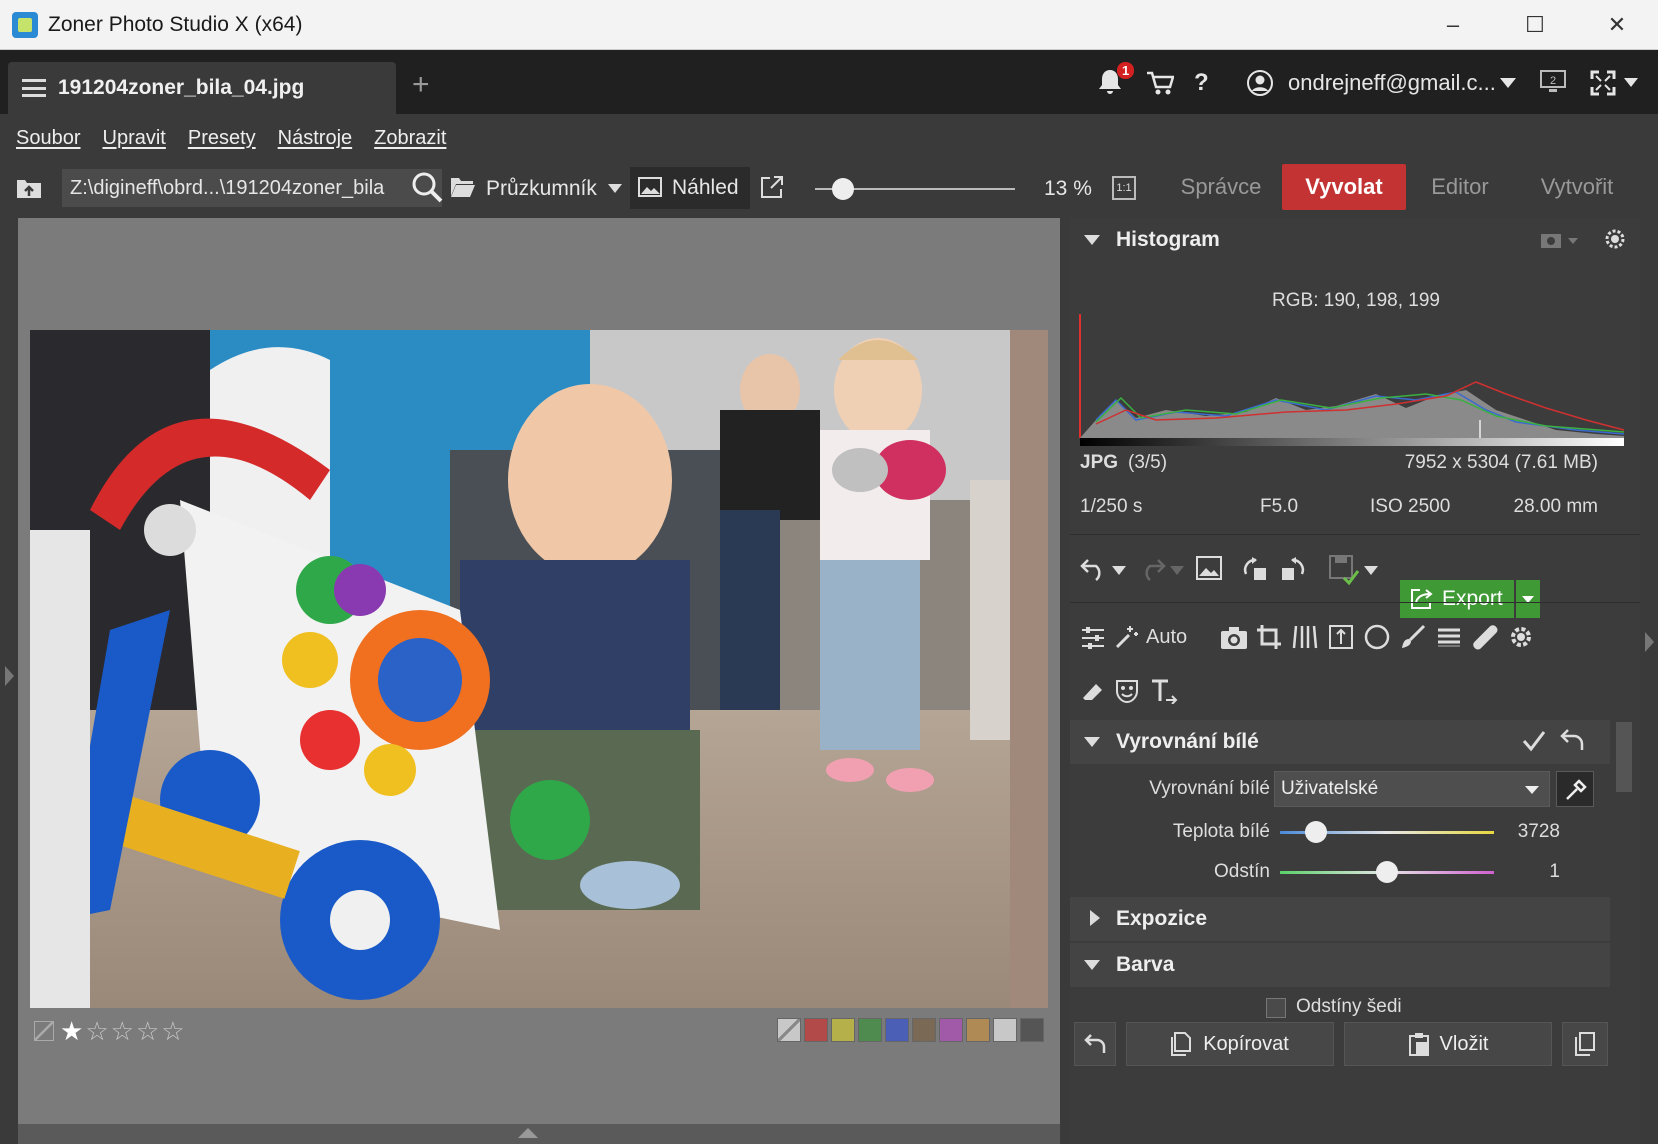  What do you see at coordinates (539, 1134) in the screenshot?
I see `filmstrip-toggle-bar` at bounding box center [539, 1134].